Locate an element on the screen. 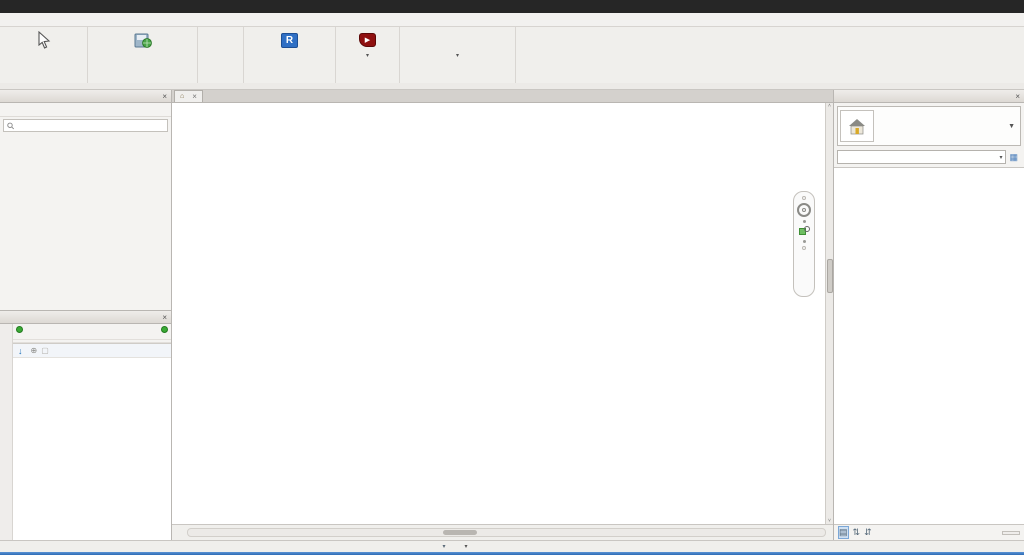  formit-r-icon: R is located at coordinates (289, 40).